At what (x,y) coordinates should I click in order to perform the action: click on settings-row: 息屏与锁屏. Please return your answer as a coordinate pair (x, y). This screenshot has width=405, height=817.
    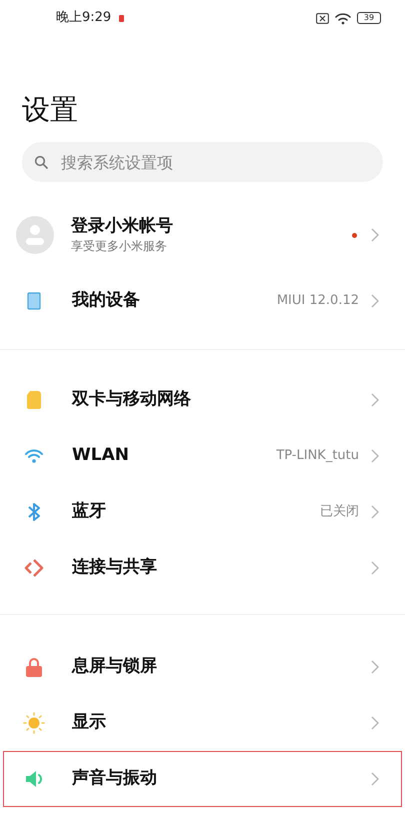
    Looking at the image, I should click on (202, 667).